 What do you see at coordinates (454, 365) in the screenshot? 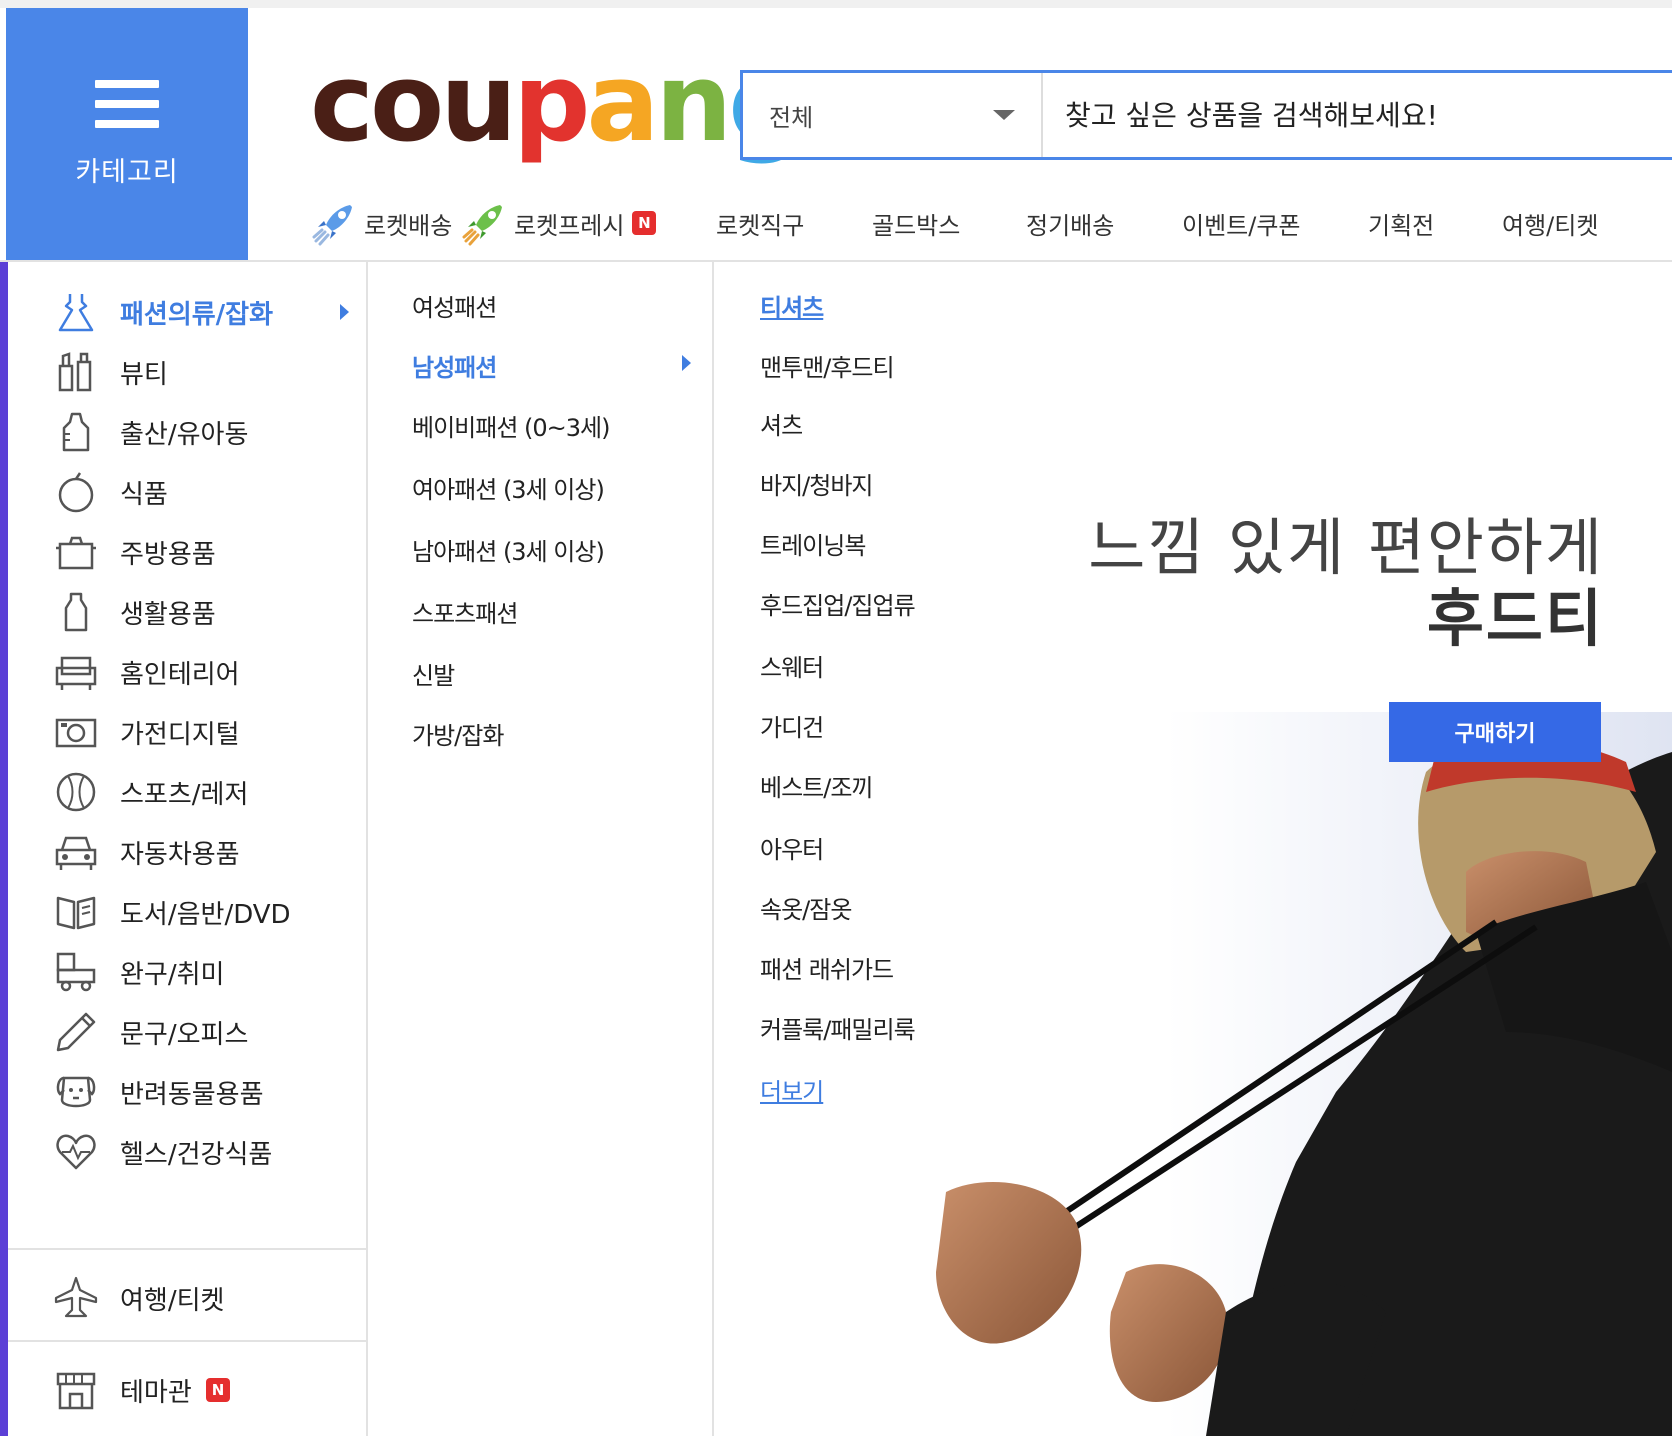
I see `subcategory-item-mens-fashion: 남성패션` at bounding box center [454, 365].